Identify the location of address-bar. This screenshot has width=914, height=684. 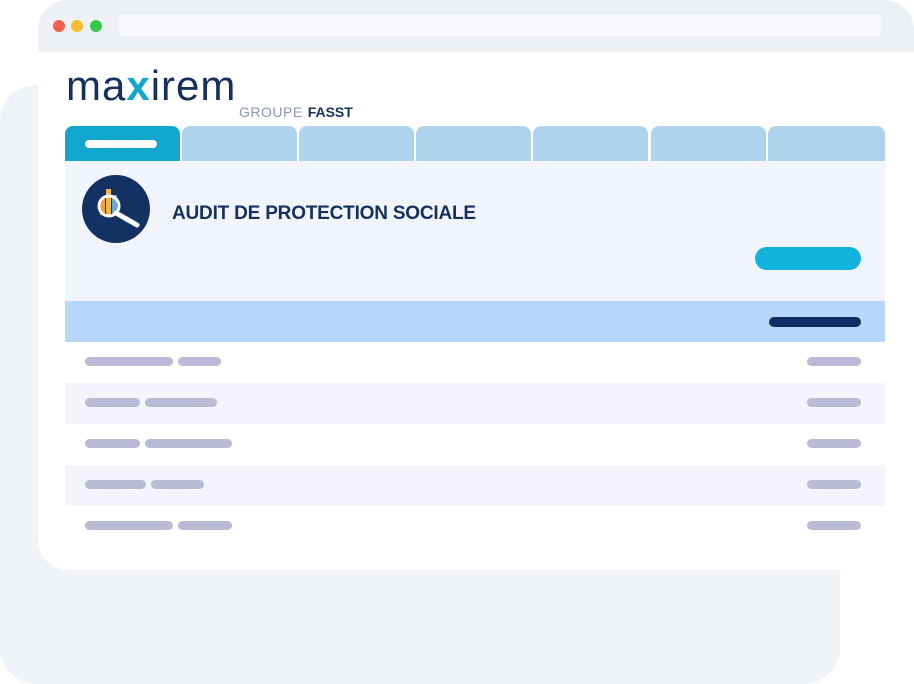
(500, 25).